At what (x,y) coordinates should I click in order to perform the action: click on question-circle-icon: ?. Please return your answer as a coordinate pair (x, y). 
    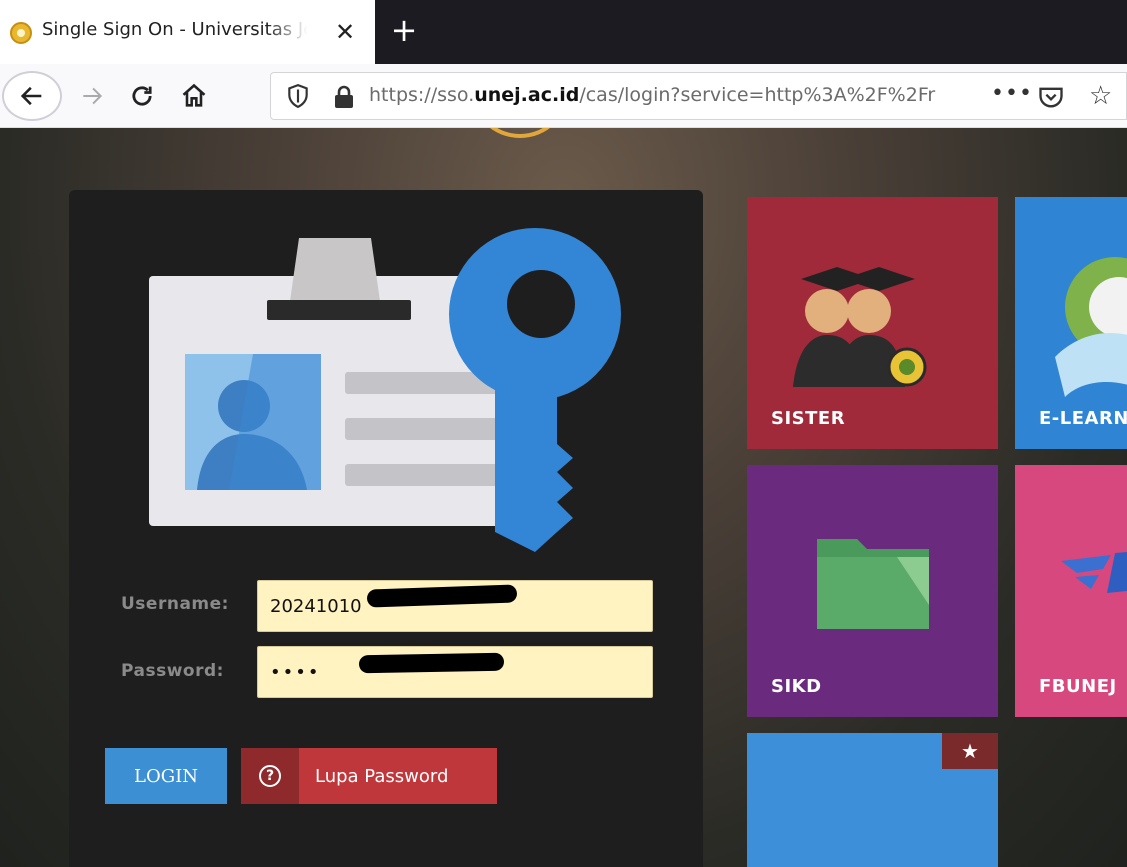
    Looking at the image, I should click on (270, 776).